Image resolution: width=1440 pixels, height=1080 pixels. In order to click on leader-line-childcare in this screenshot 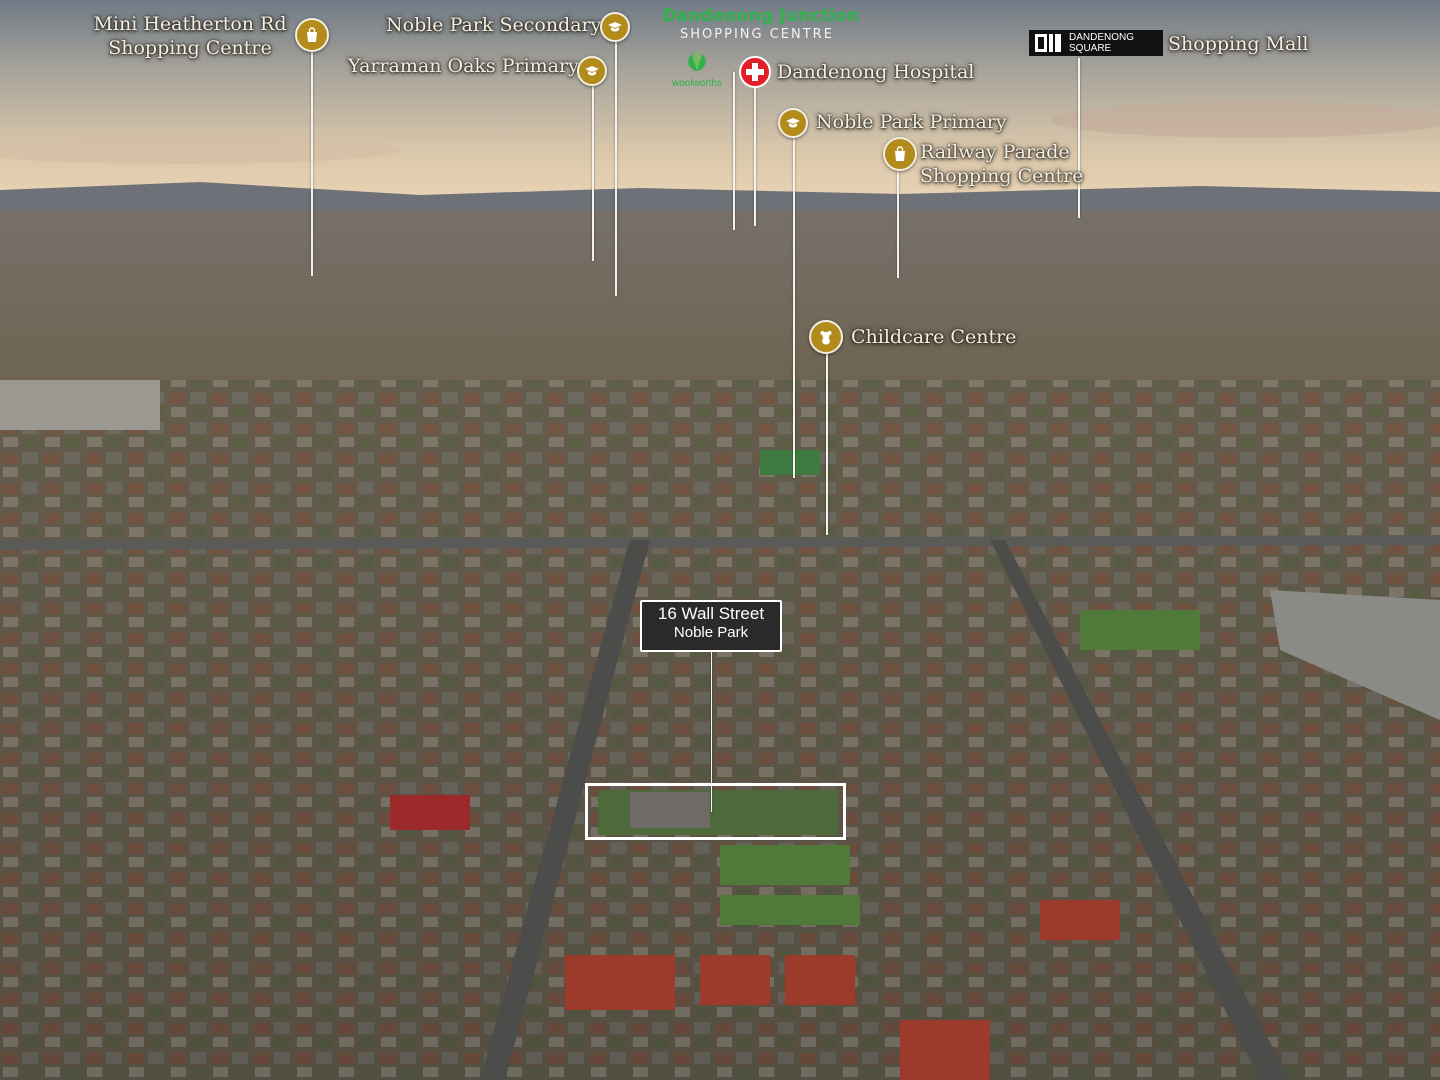, I will do `click(827, 444)`.